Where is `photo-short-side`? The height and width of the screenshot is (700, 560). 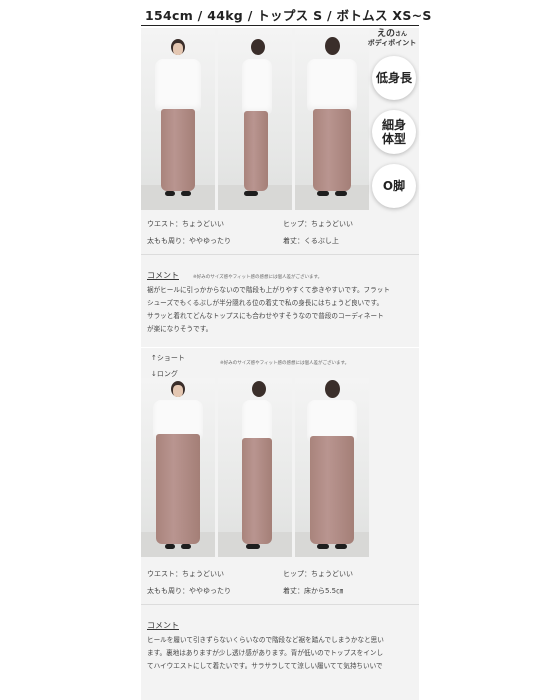
photo-short-side is located at coordinates (255, 119).